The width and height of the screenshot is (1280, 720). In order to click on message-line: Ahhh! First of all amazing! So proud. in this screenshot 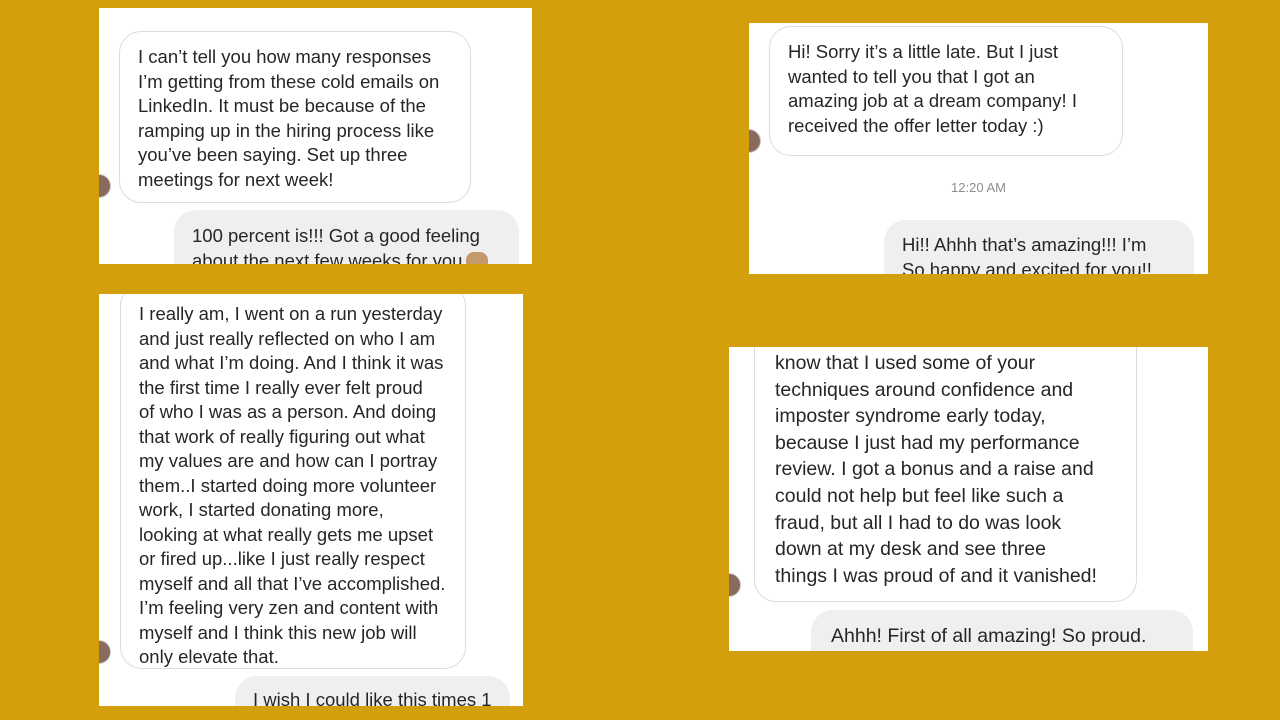, I will do `click(989, 636)`.